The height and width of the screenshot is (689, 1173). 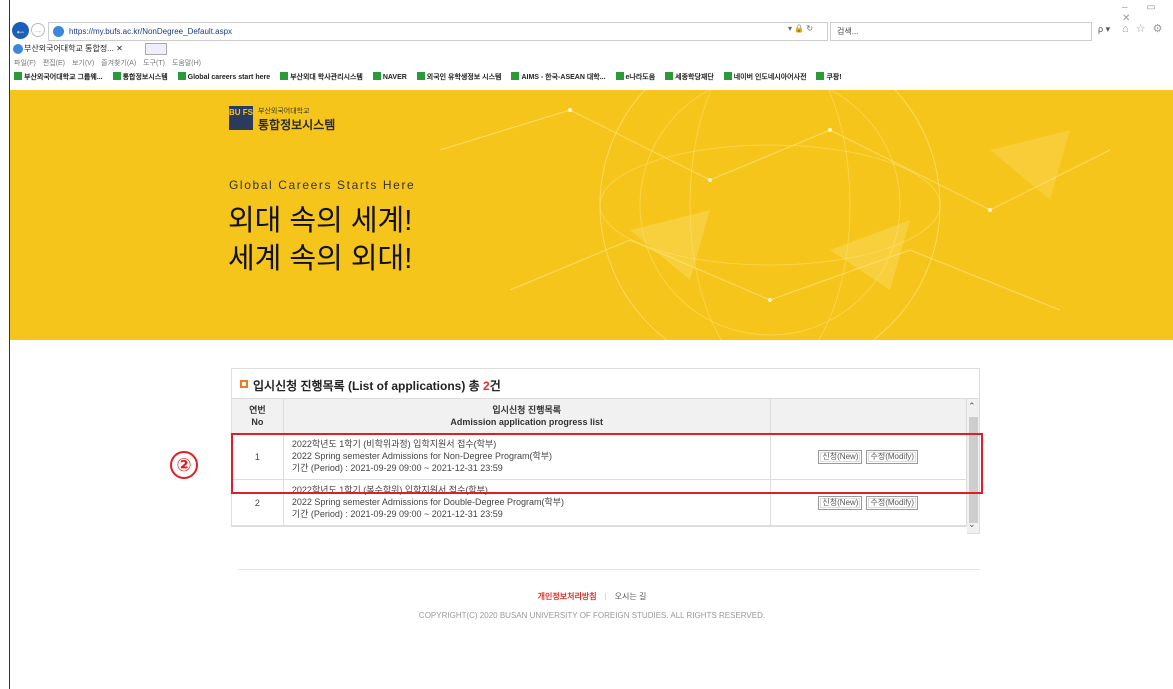 What do you see at coordinates (320, 240) in the screenshot?
I see `banner-headline: 외대 속의 세계! 세계 속의 외대!` at bounding box center [320, 240].